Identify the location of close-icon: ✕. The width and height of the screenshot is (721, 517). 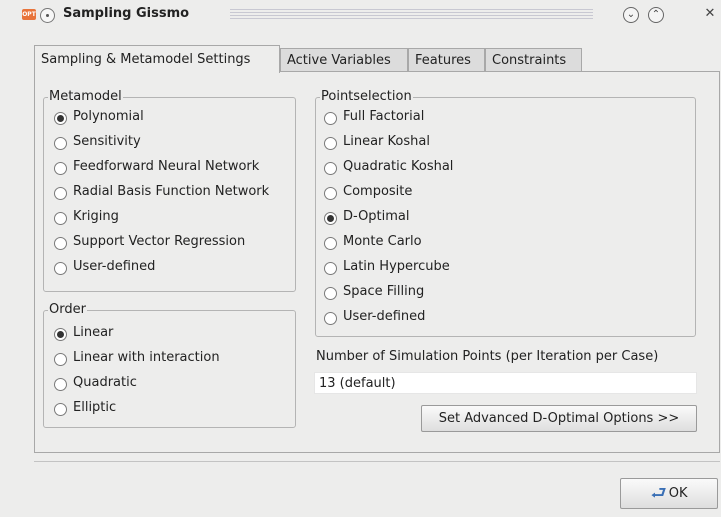
(710, 14).